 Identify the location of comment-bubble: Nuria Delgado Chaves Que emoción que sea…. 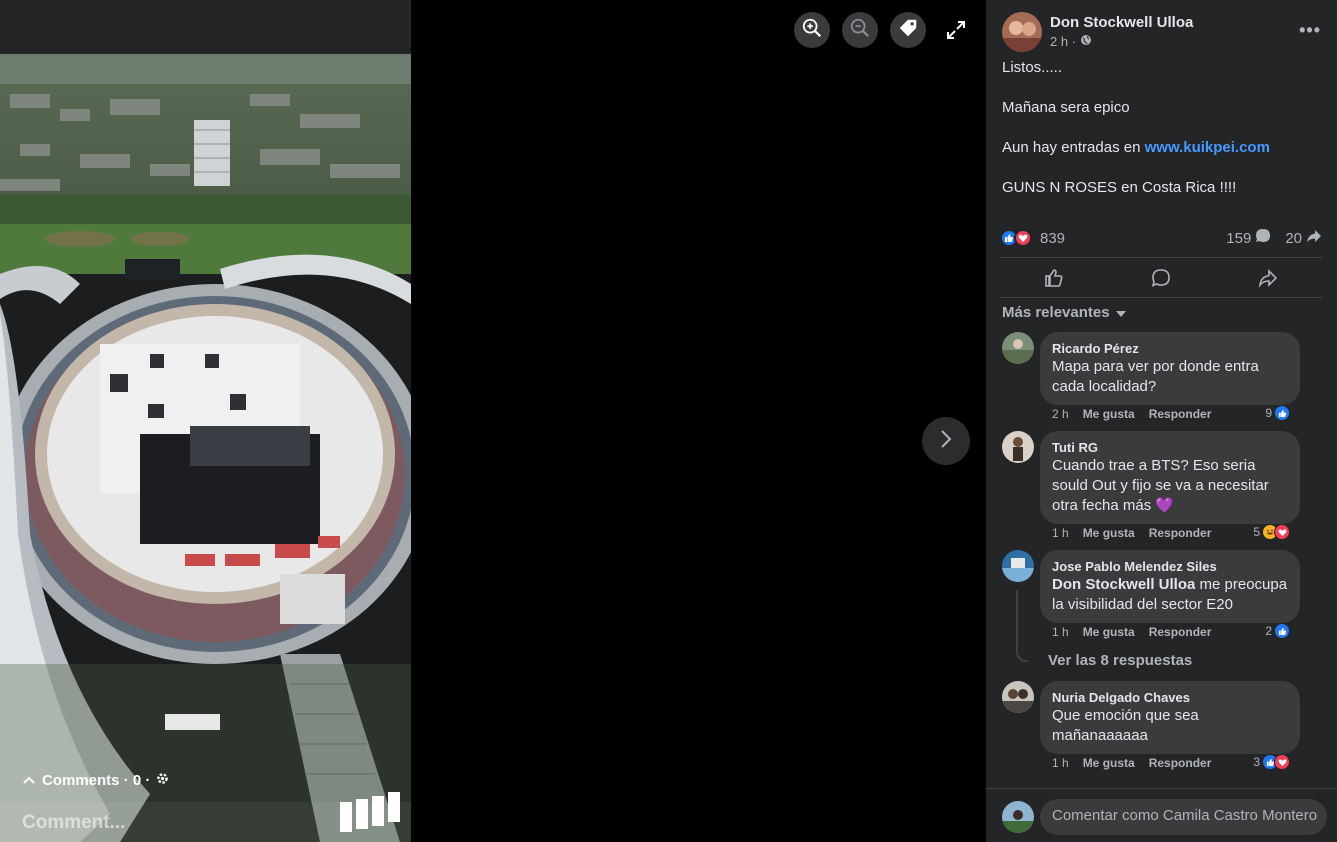
(1170, 717).